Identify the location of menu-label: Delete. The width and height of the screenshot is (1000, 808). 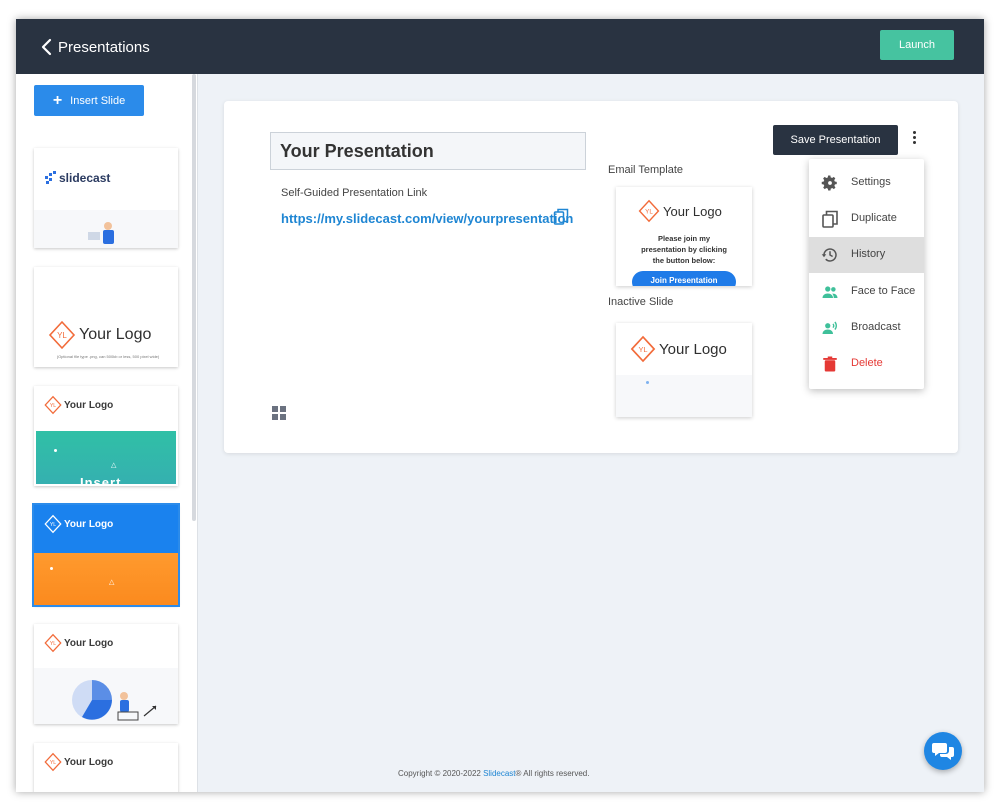
(867, 363).